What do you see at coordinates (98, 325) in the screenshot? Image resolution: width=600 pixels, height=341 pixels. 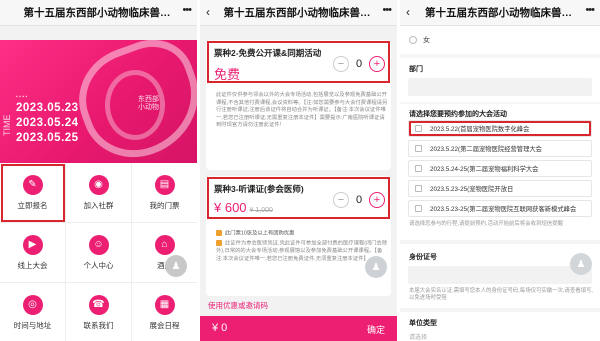 I see `menu-item-label: 联系我们` at bounding box center [98, 325].